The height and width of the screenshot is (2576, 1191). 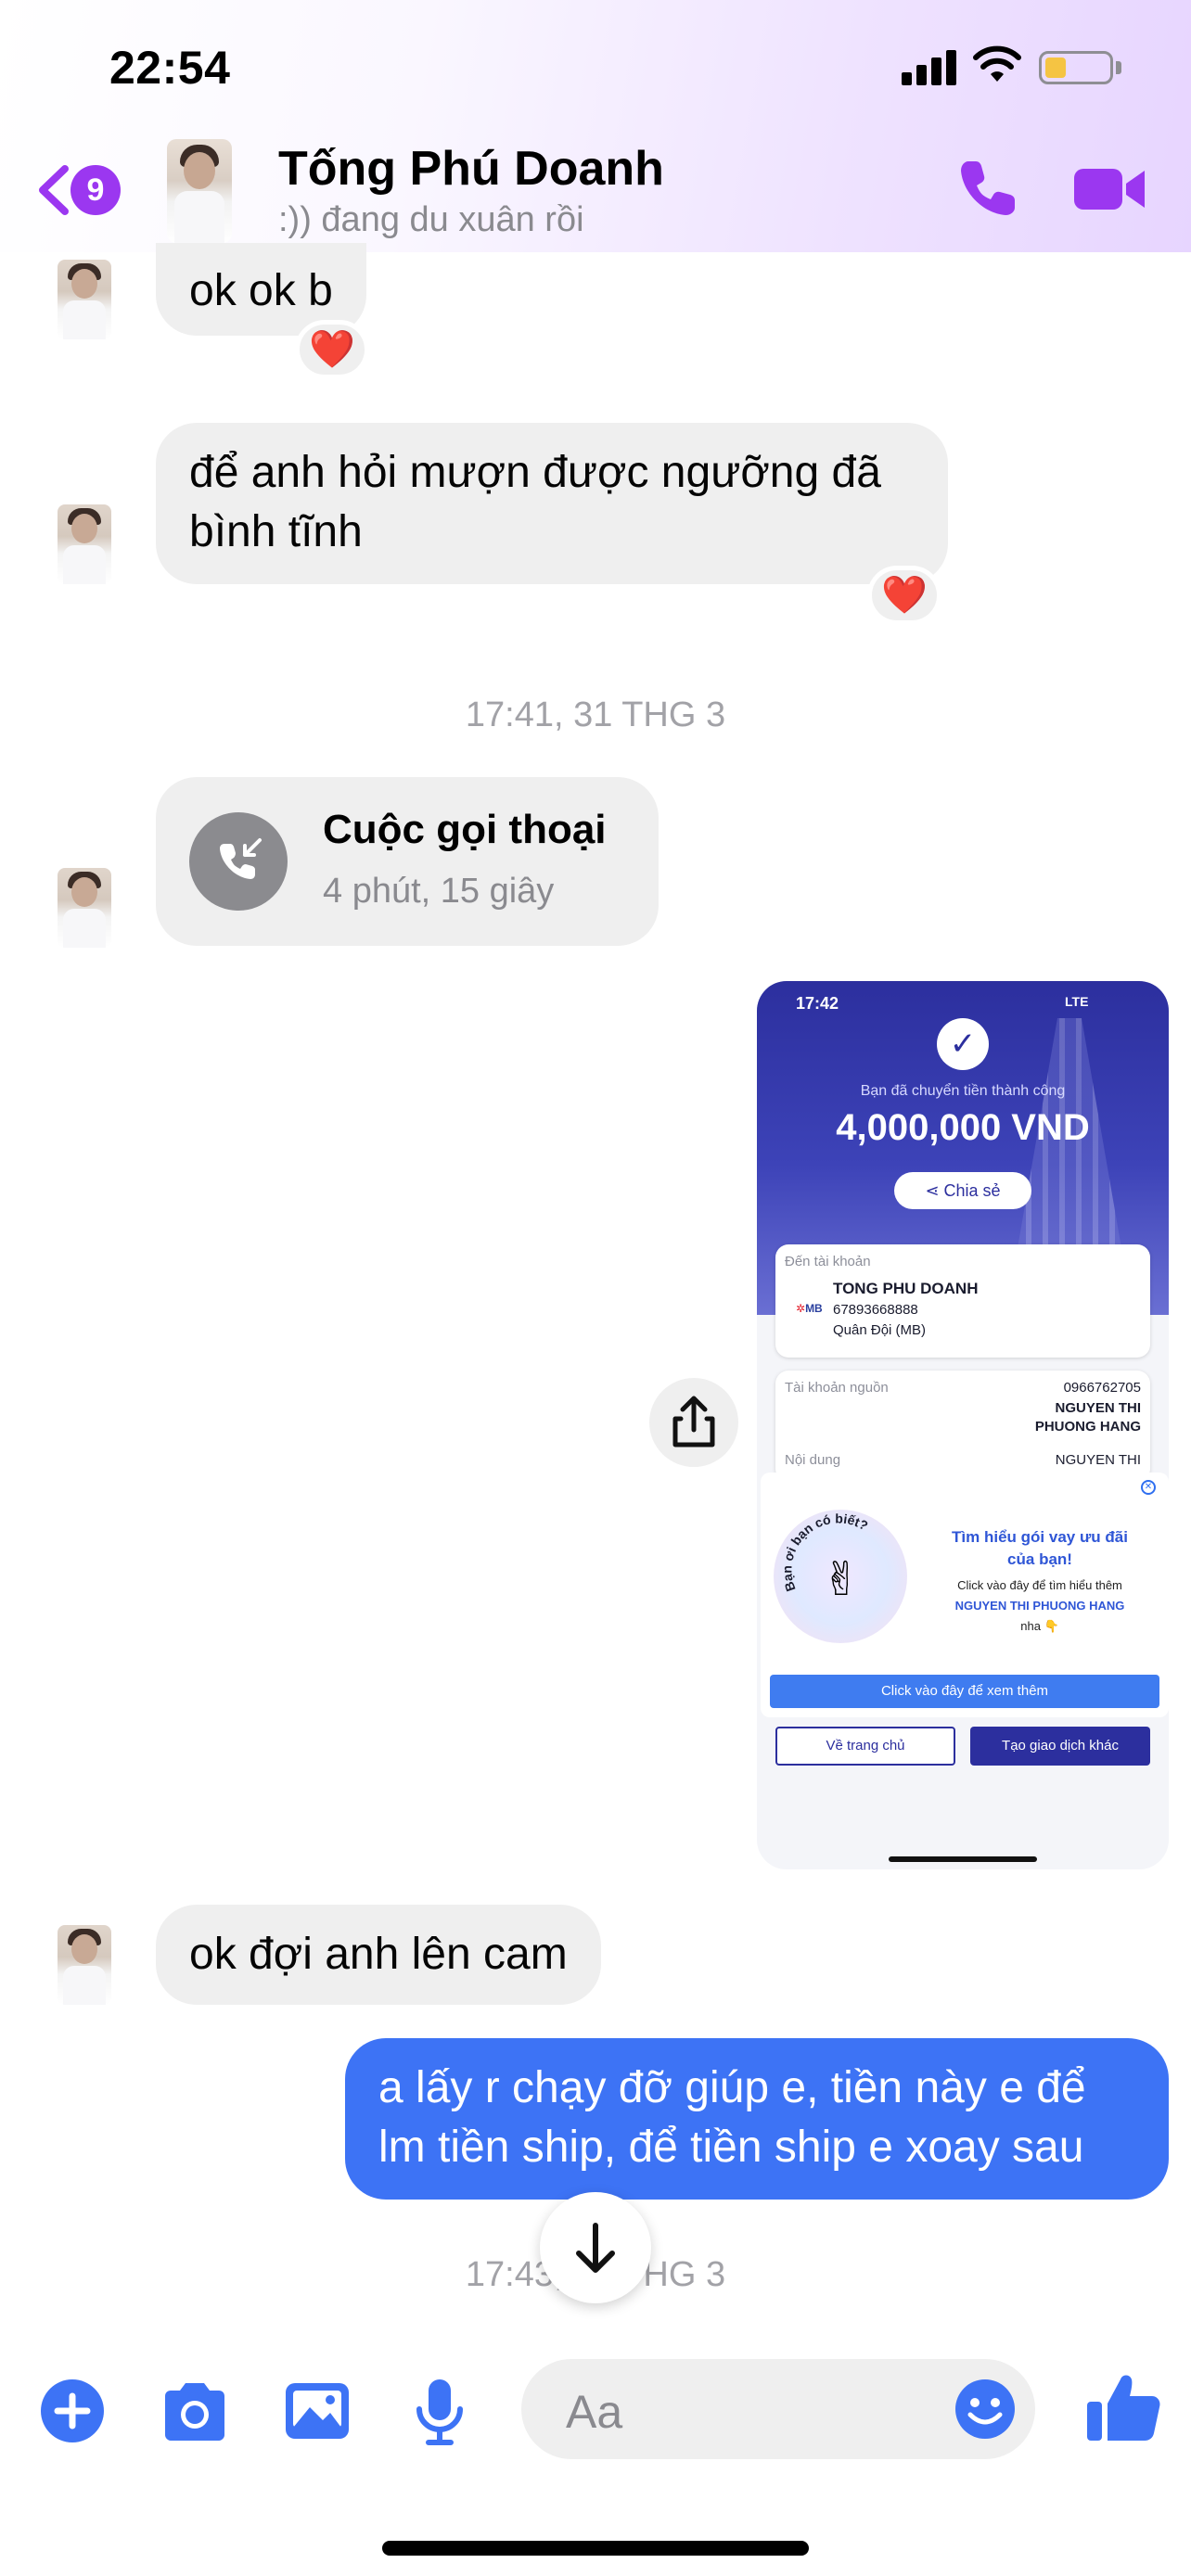 I want to click on video-camera-icon, so click(x=1109, y=189).